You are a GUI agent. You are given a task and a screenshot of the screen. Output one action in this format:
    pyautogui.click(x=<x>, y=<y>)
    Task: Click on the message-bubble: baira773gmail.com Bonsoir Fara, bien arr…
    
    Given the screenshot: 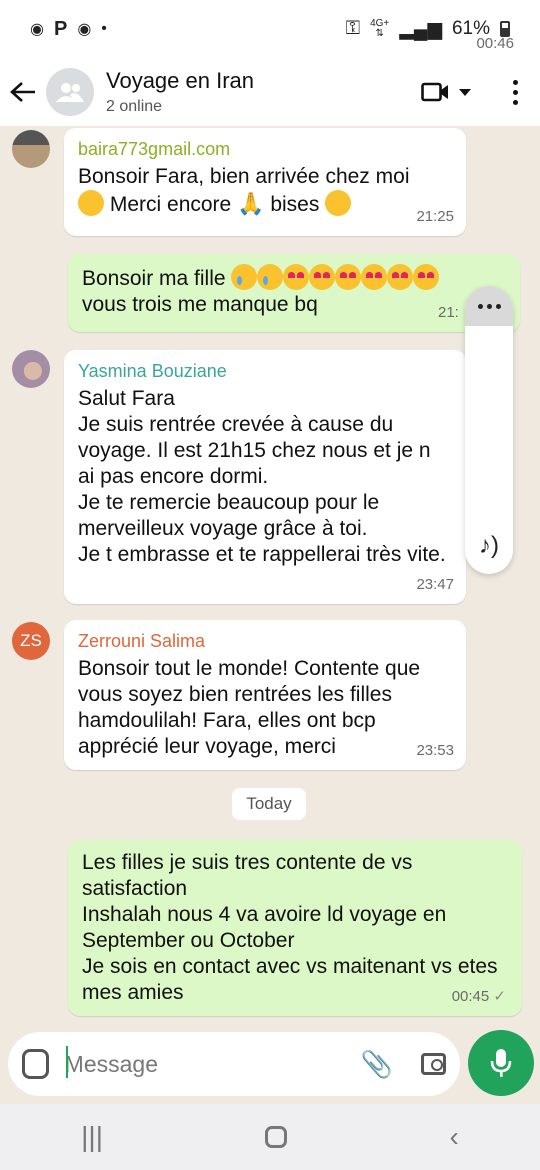 What is the action you would take?
    pyautogui.click(x=265, y=182)
    